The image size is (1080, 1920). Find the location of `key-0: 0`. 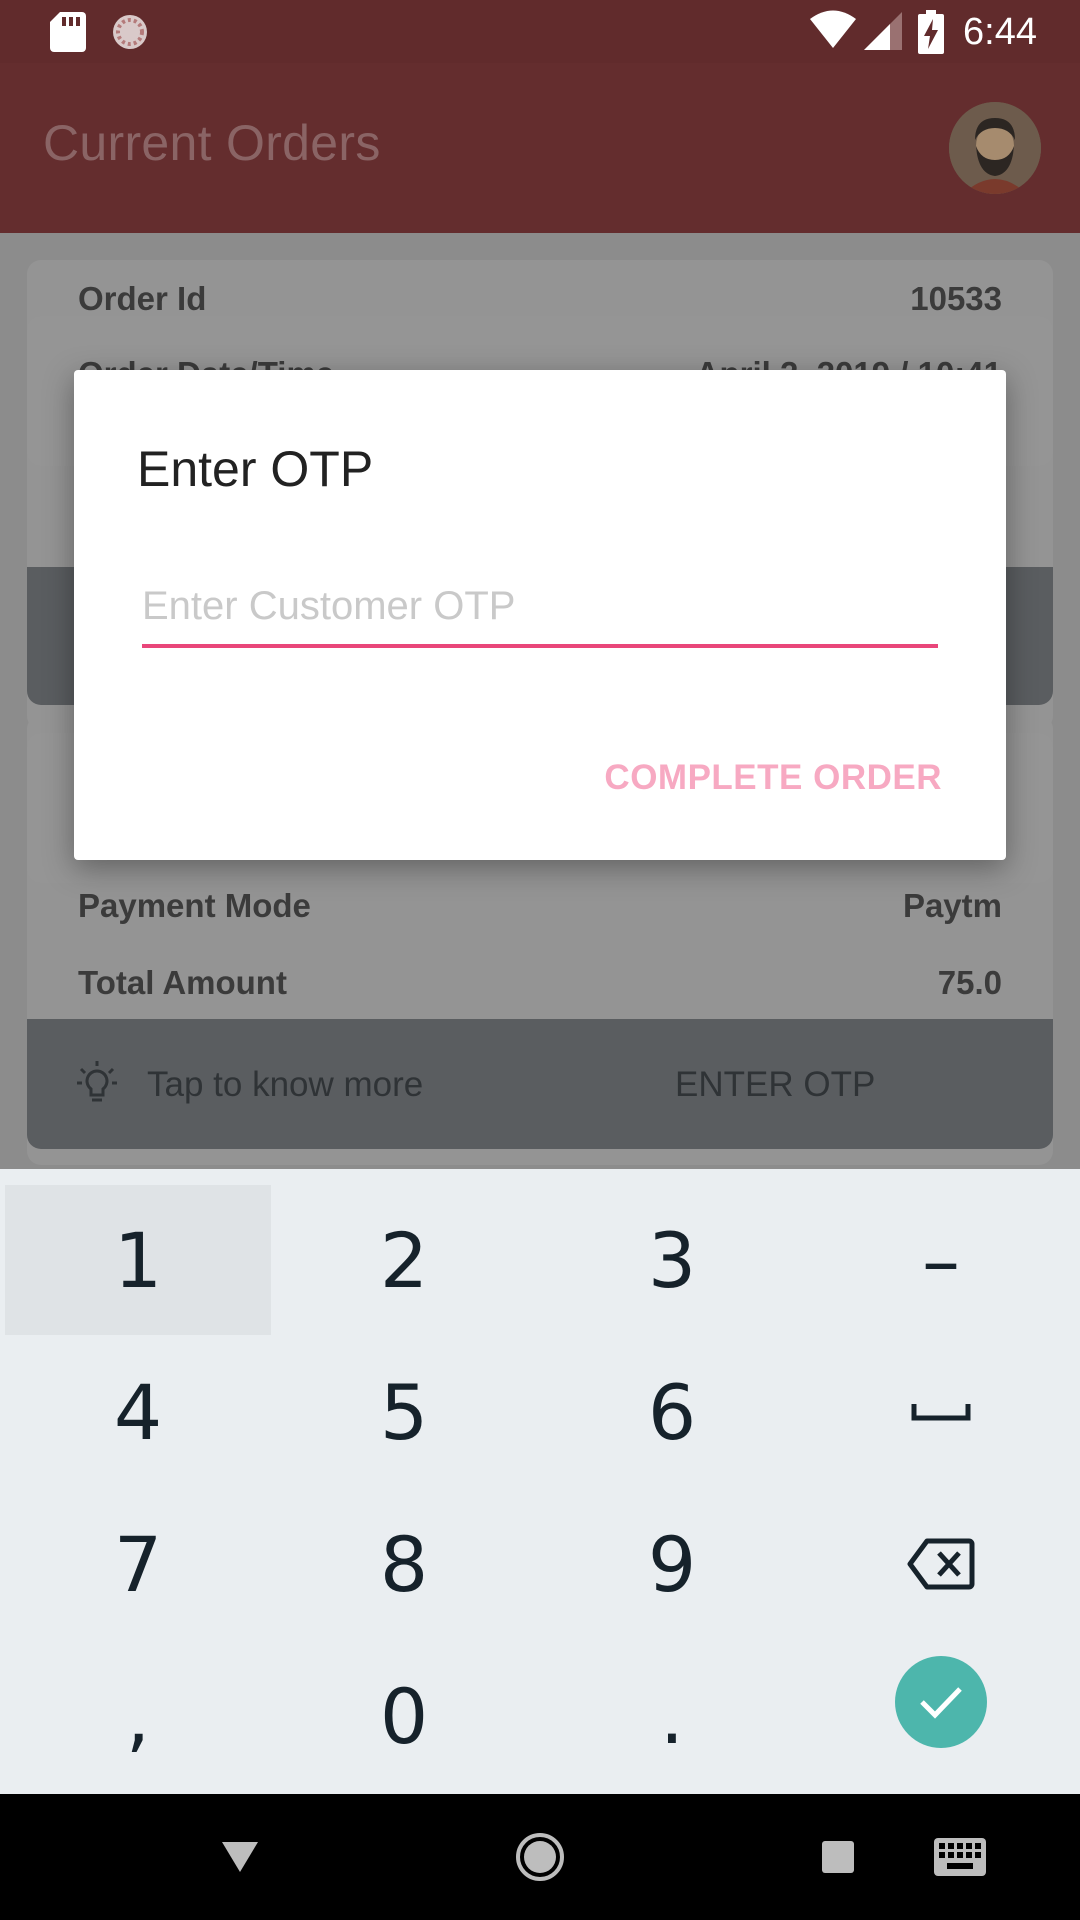

key-0: 0 is located at coordinates (404, 1716).